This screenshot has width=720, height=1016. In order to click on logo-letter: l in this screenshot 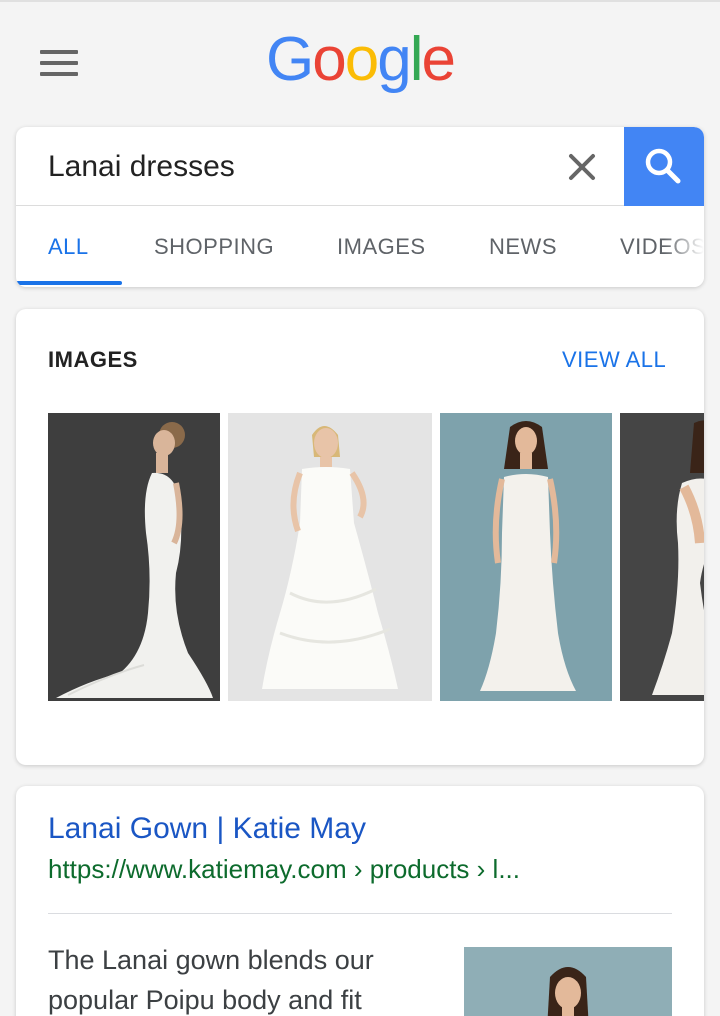, I will do `click(416, 59)`.